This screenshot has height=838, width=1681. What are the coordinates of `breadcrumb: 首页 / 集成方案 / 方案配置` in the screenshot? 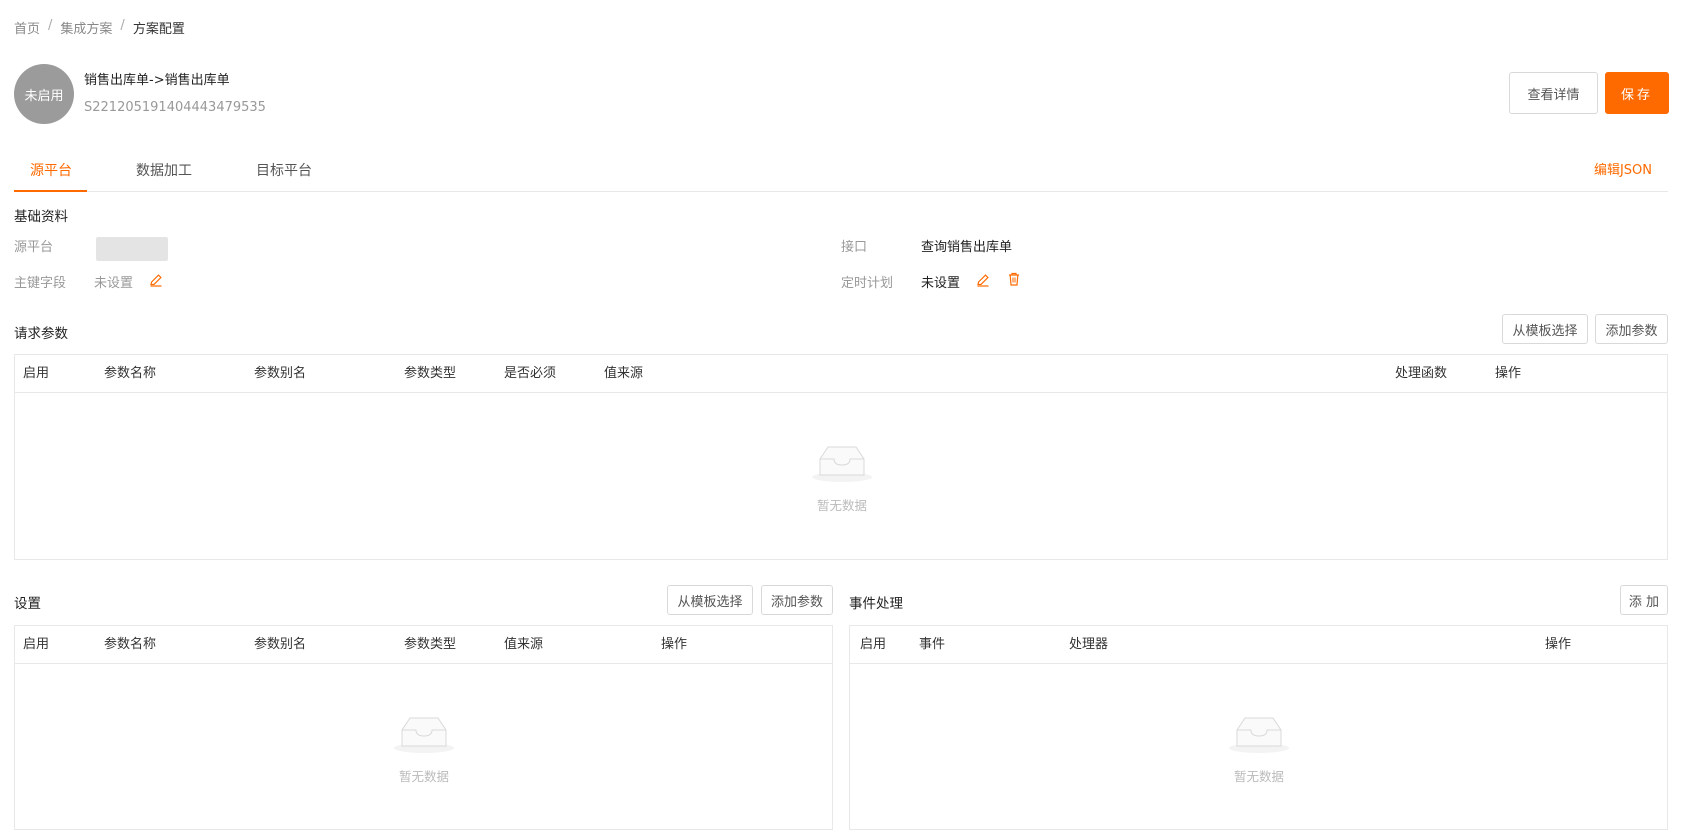 It's located at (99, 27).